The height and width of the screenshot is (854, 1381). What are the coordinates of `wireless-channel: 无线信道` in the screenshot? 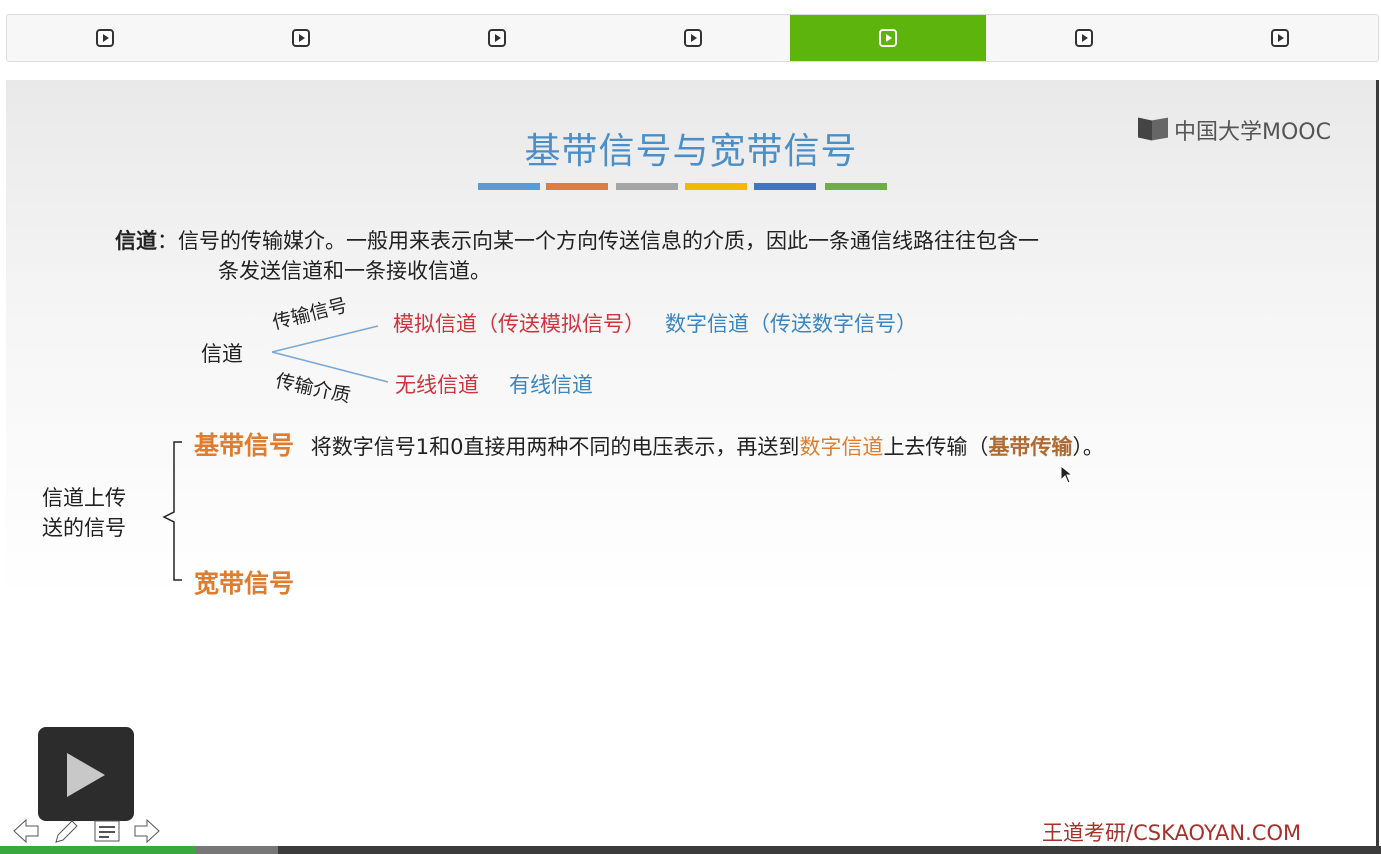 It's located at (437, 385).